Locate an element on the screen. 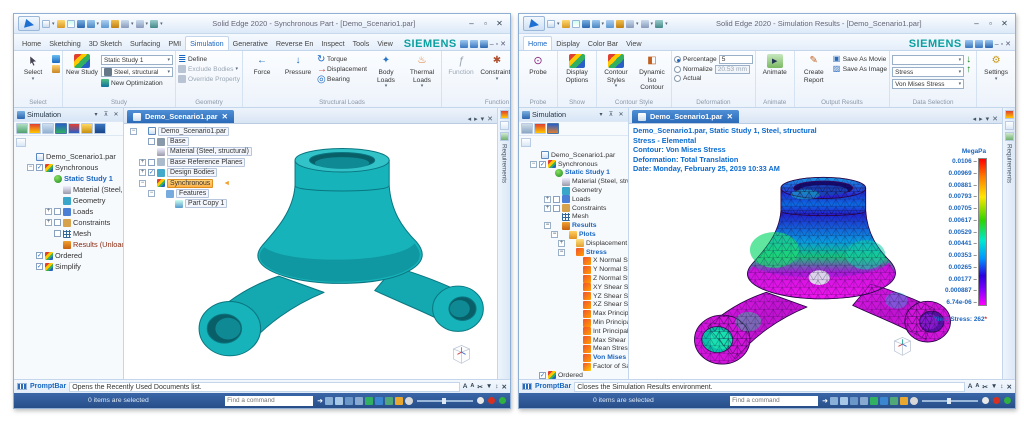 This screenshot has height=434, width=1024. save-icon is located at coordinates (80, 23).